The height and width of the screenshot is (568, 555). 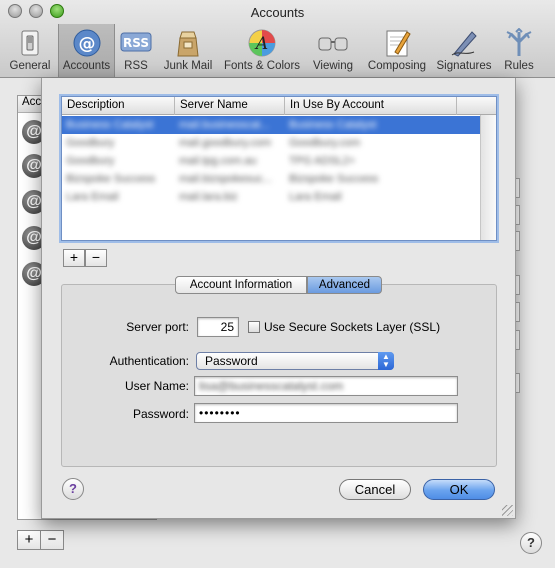 I want to click on svg-text: A, so click(x=261, y=44).